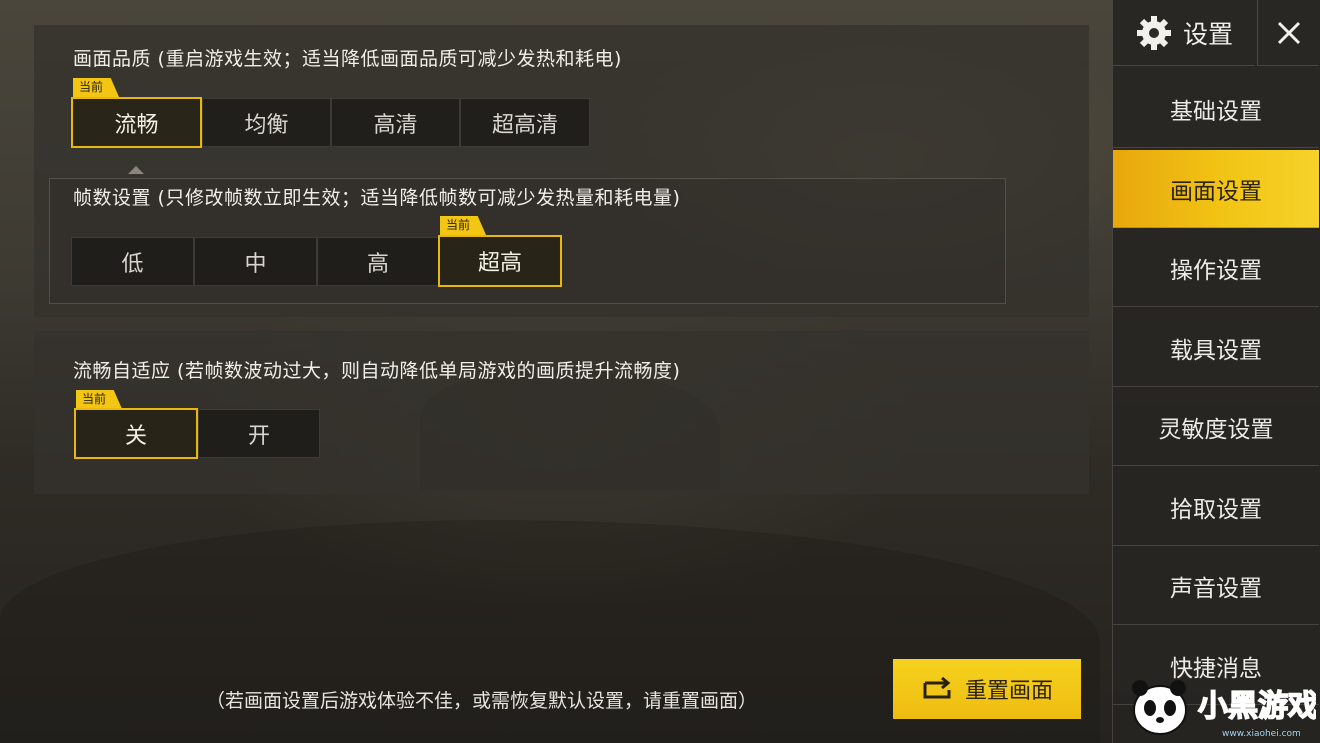 The height and width of the screenshot is (743, 1320). What do you see at coordinates (1216, 507) in the screenshot?
I see `sidebar-item-pickup: 拾取设置` at bounding box center [1216, 507].